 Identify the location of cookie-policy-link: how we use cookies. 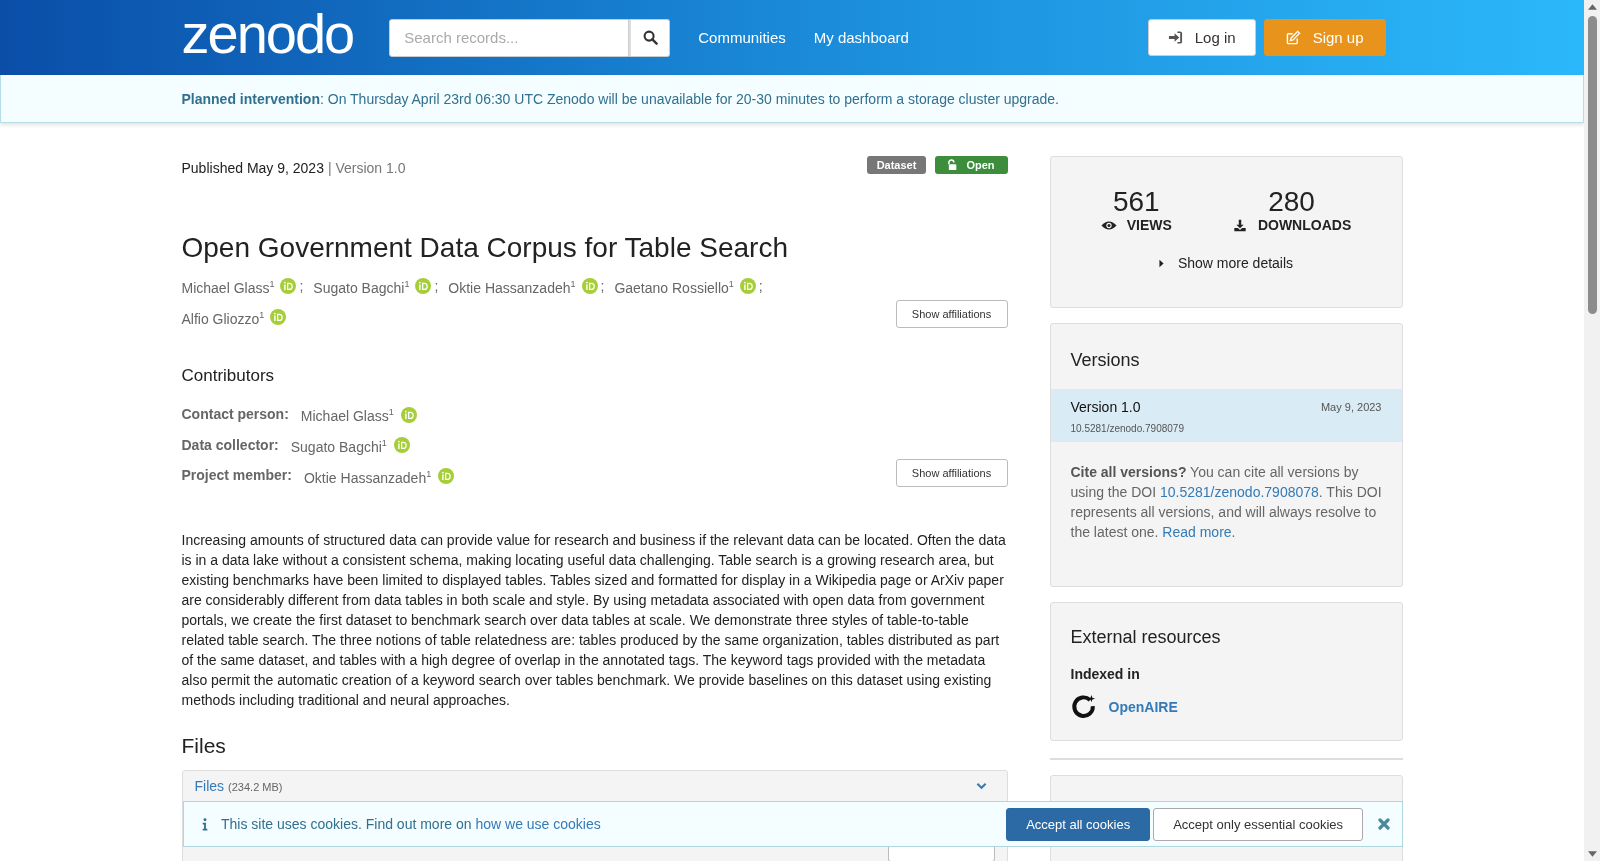
(538, 824).